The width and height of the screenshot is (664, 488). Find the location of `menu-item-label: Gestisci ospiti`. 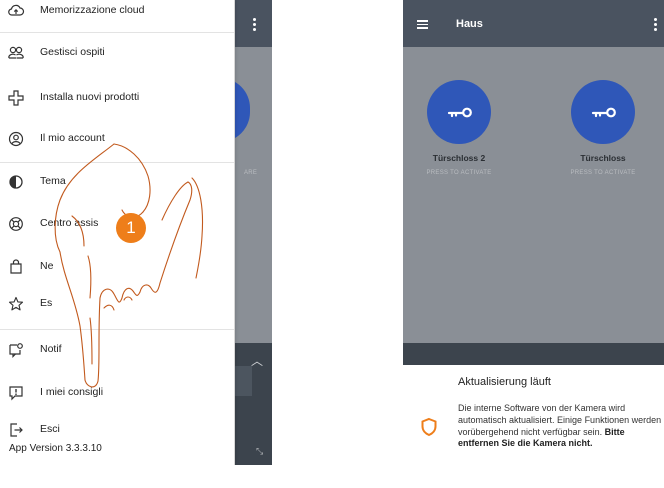

menu-item-label: Gestisci ospiti is located at coordinates (72, 52).